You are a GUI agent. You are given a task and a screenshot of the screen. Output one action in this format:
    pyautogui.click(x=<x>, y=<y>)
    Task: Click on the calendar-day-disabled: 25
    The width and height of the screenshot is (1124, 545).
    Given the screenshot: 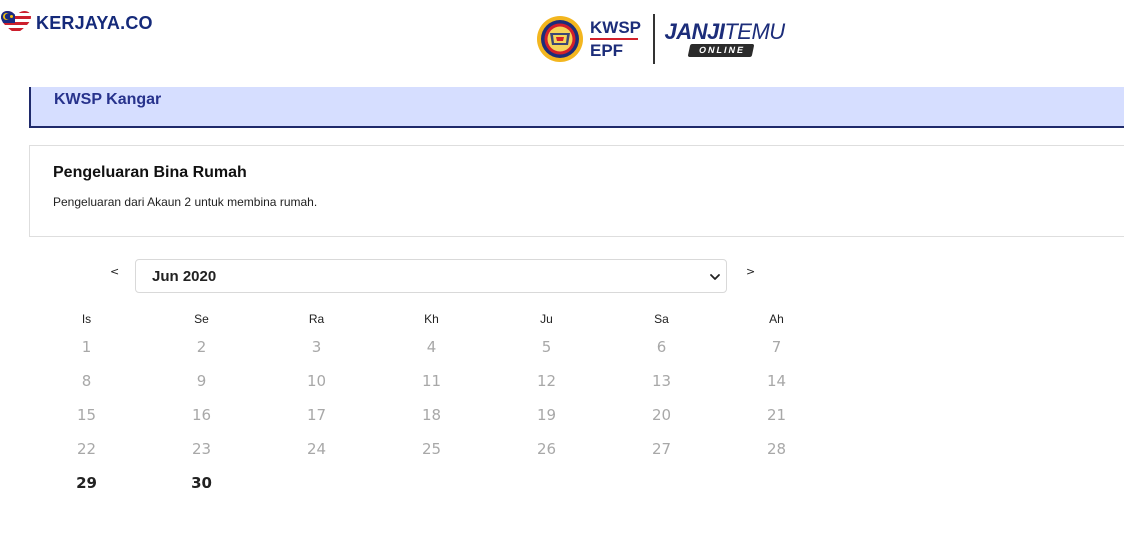 What is the action you would take?
    pyautogui.click(x=431, y=449)
    